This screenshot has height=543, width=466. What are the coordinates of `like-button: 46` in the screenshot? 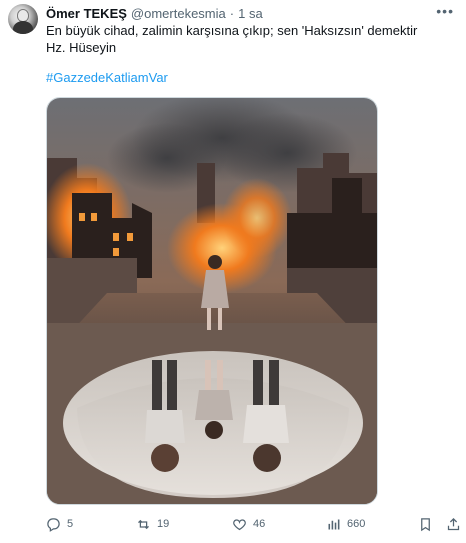 It's located at (248, 524).